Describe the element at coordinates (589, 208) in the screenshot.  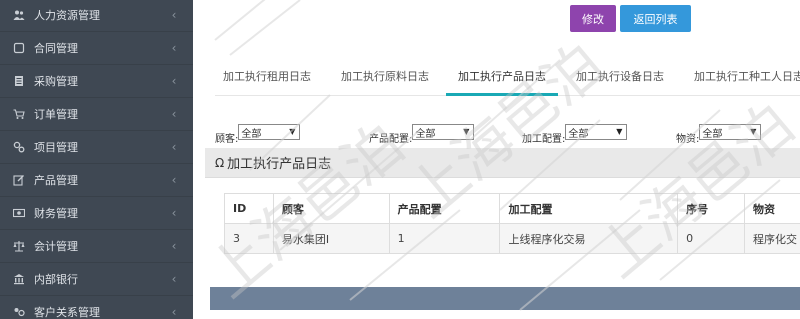
I see `column-header: 加工配置` at that location.